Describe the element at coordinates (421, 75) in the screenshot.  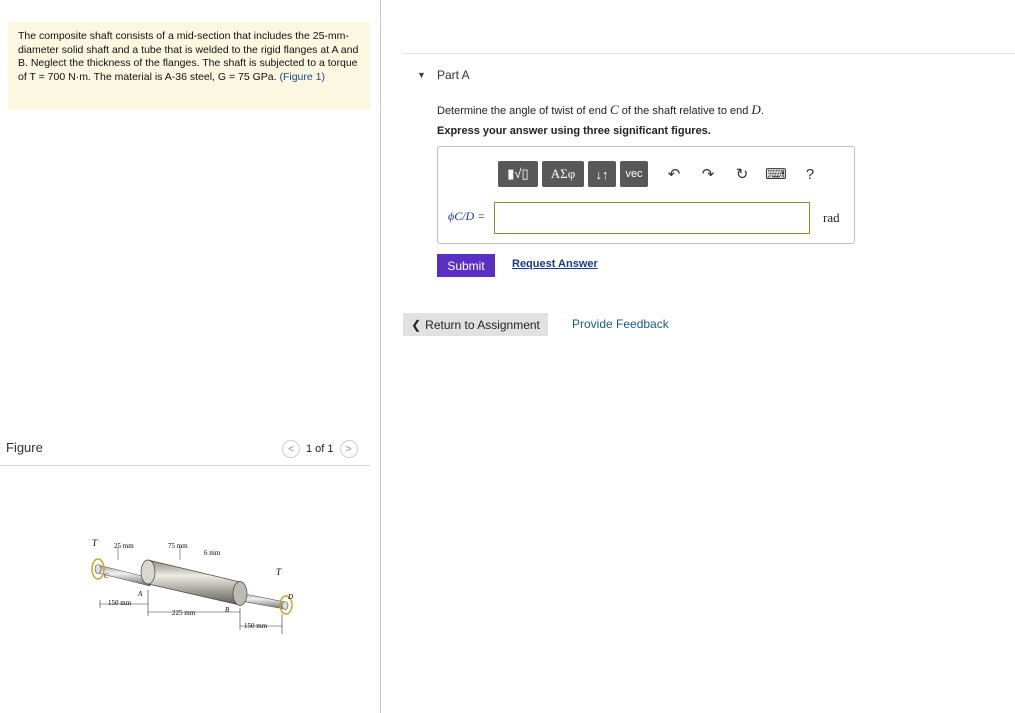
I see `collapse-triangle-icon: ▼` at that location.